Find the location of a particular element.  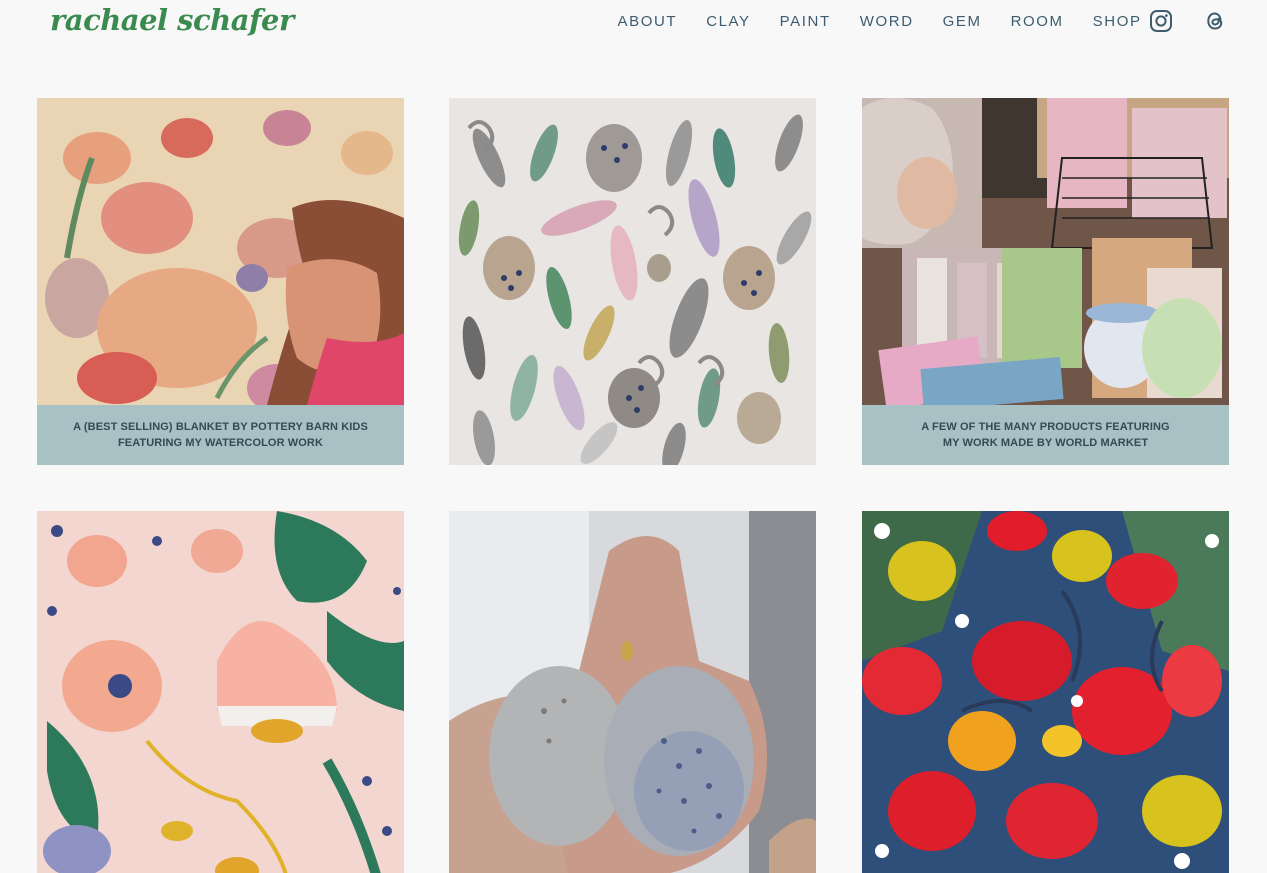

logo-text: rachael schafer is located at coordinates (172, 20).